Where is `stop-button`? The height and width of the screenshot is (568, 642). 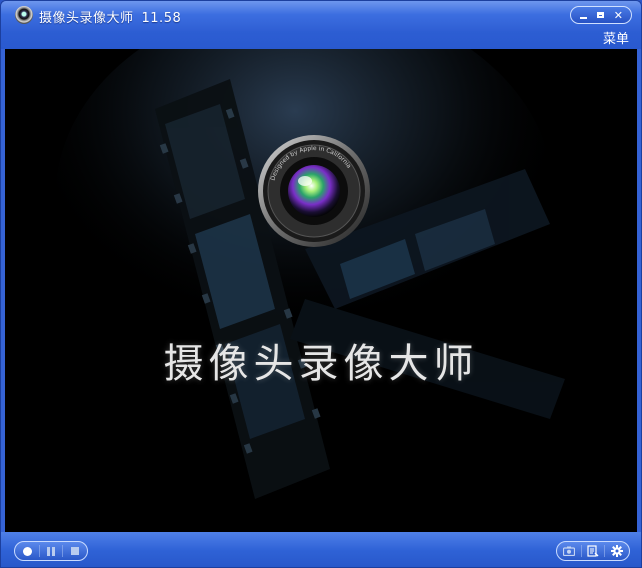 stop-button is located at coordinates (75, 551).